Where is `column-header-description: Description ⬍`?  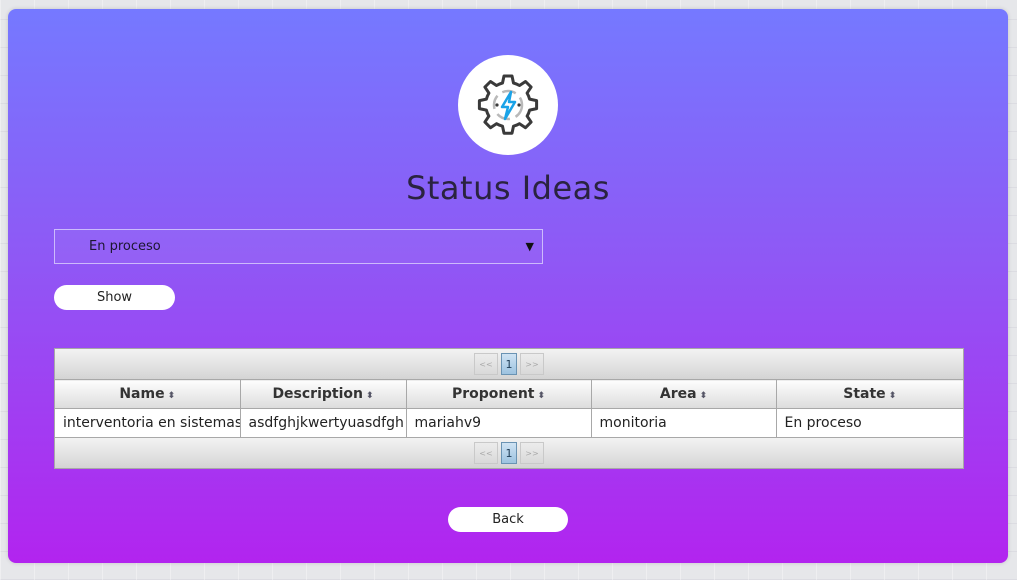 column-header-description: Description ⬍ is located at coordinates (323, 394).